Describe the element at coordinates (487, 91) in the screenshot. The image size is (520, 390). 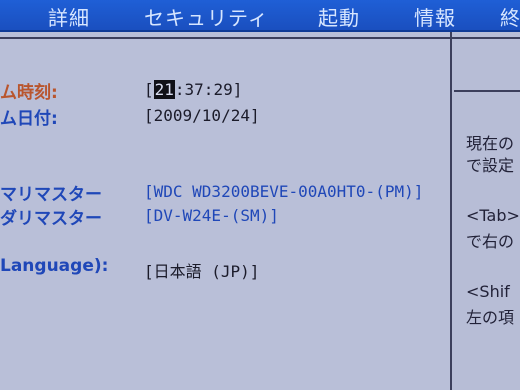
I see `help-panel-rule` at that location.